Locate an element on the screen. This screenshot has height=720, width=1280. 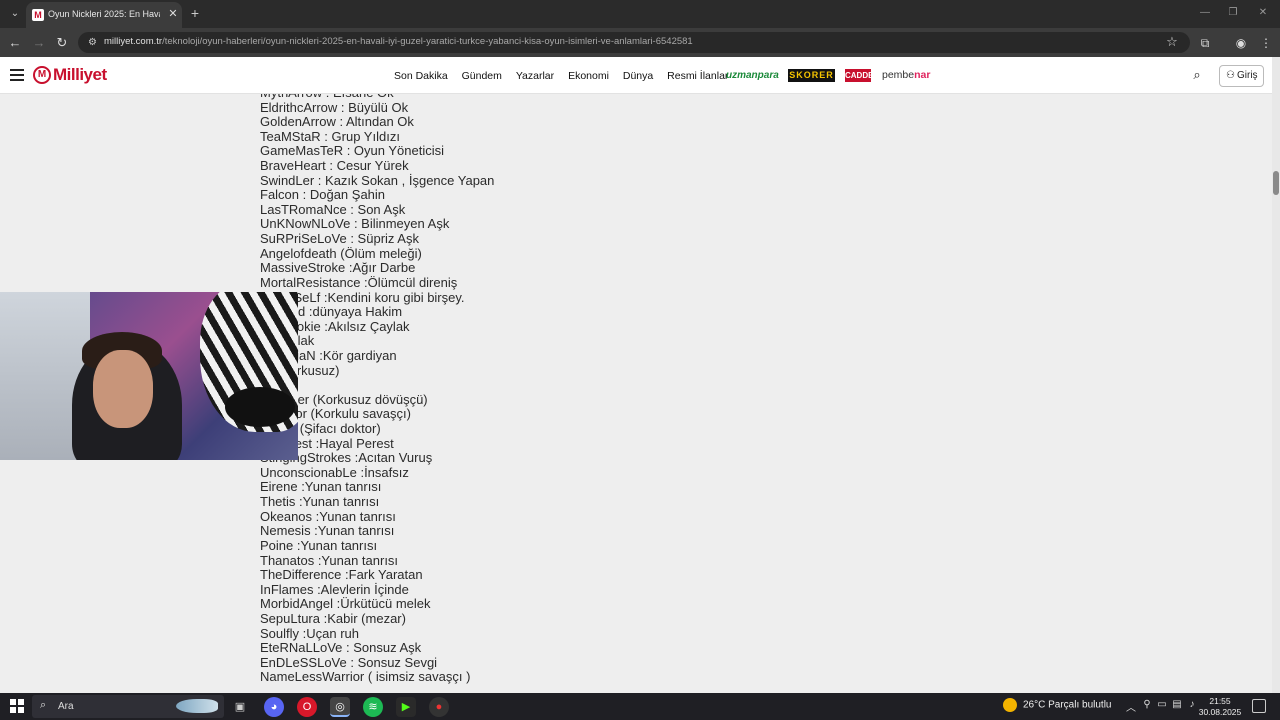
webcam-overlay is located at coordinates (149, 376).